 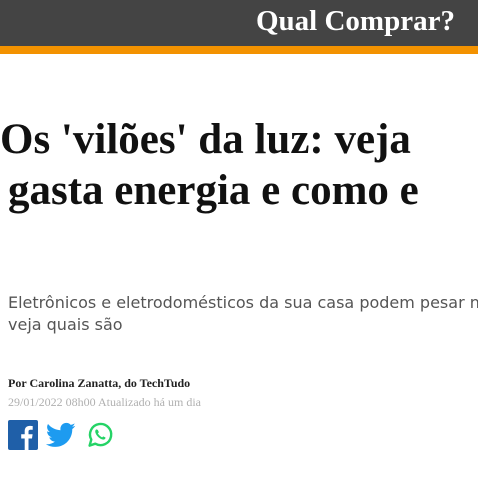 I want to click on whatsapp-icon, so click(x=100, y=435).